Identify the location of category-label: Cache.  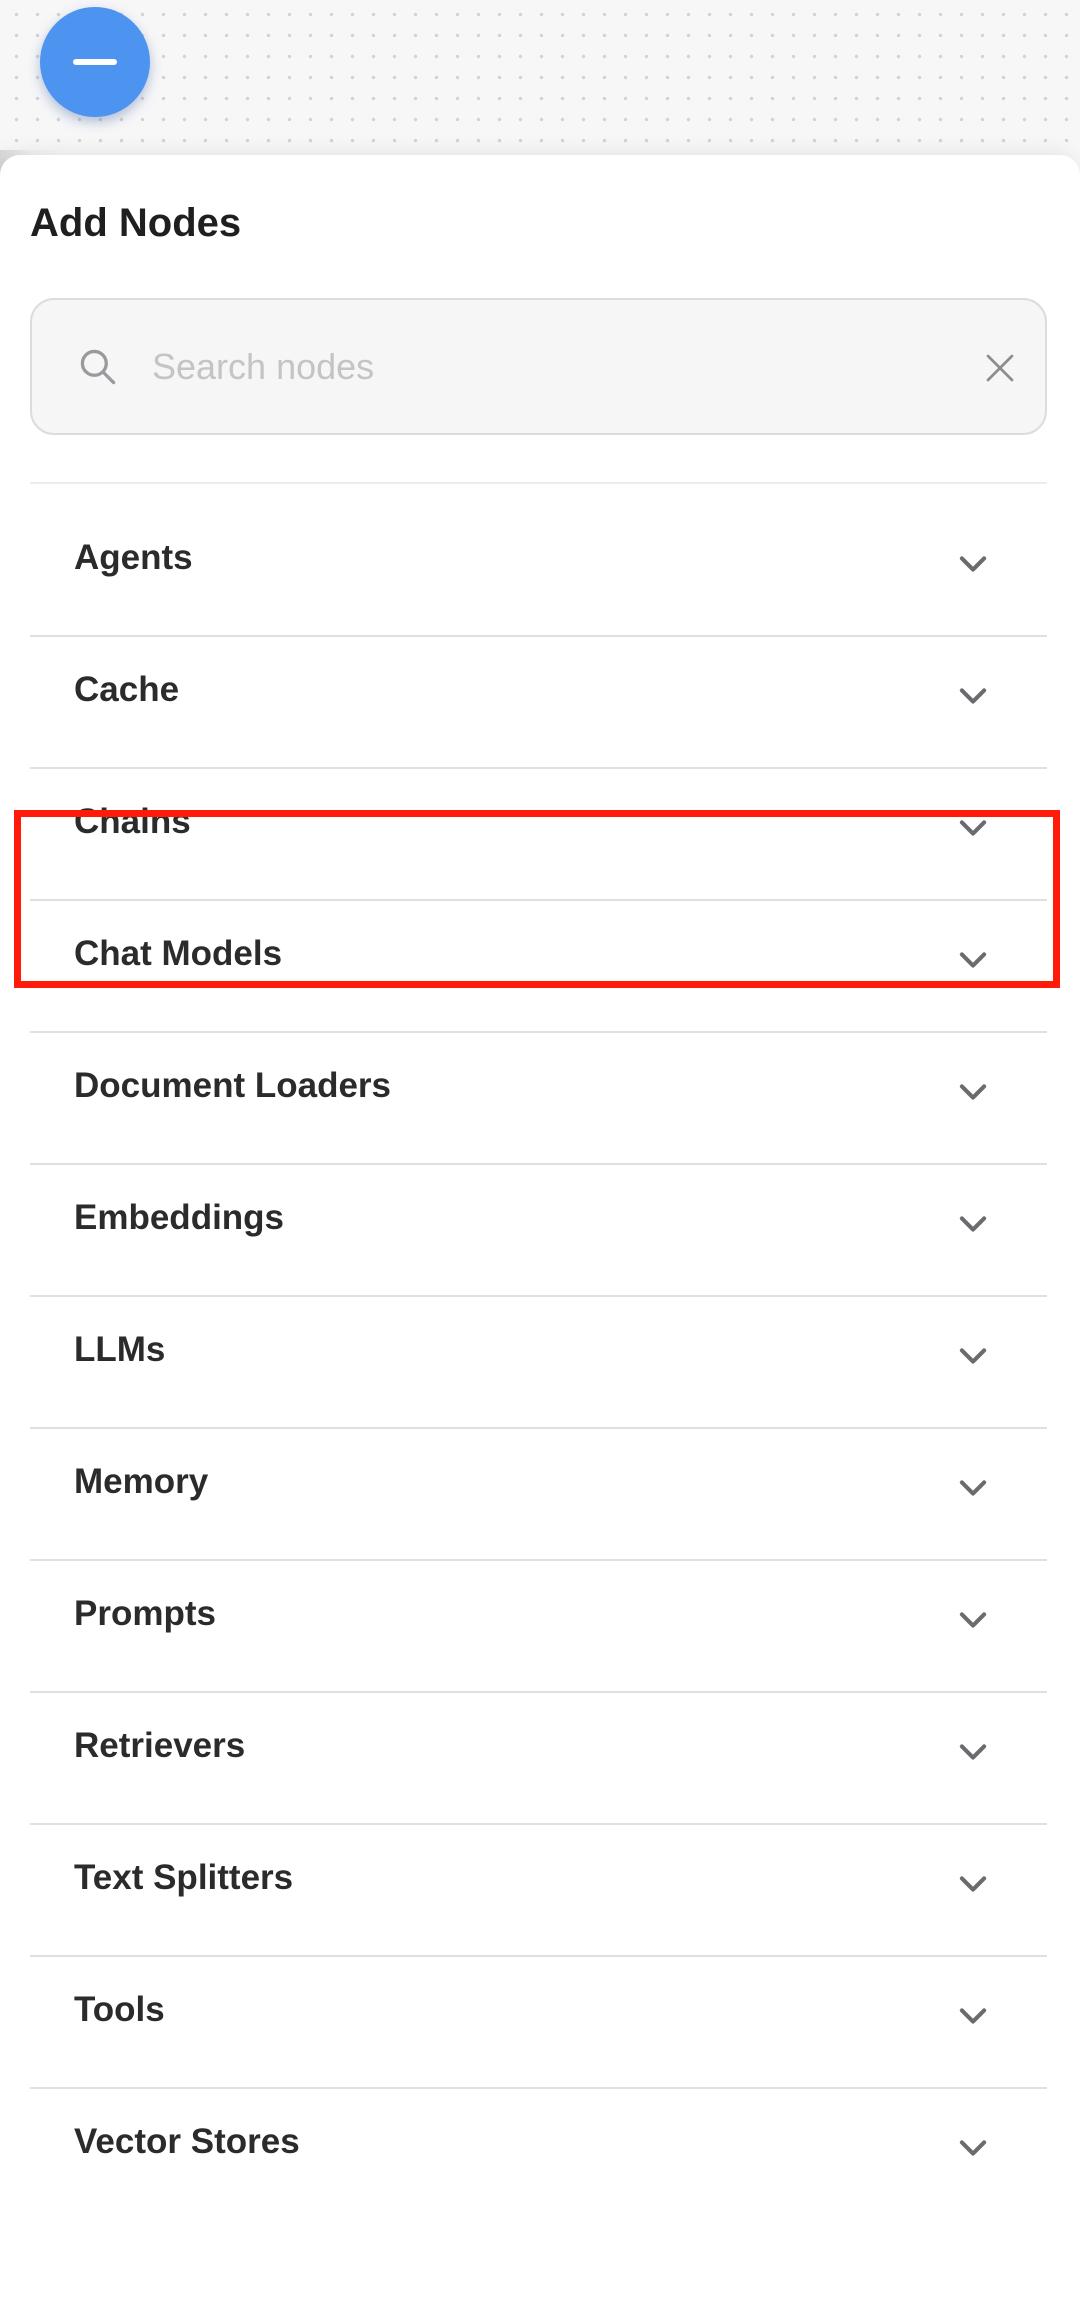
(127, 689).